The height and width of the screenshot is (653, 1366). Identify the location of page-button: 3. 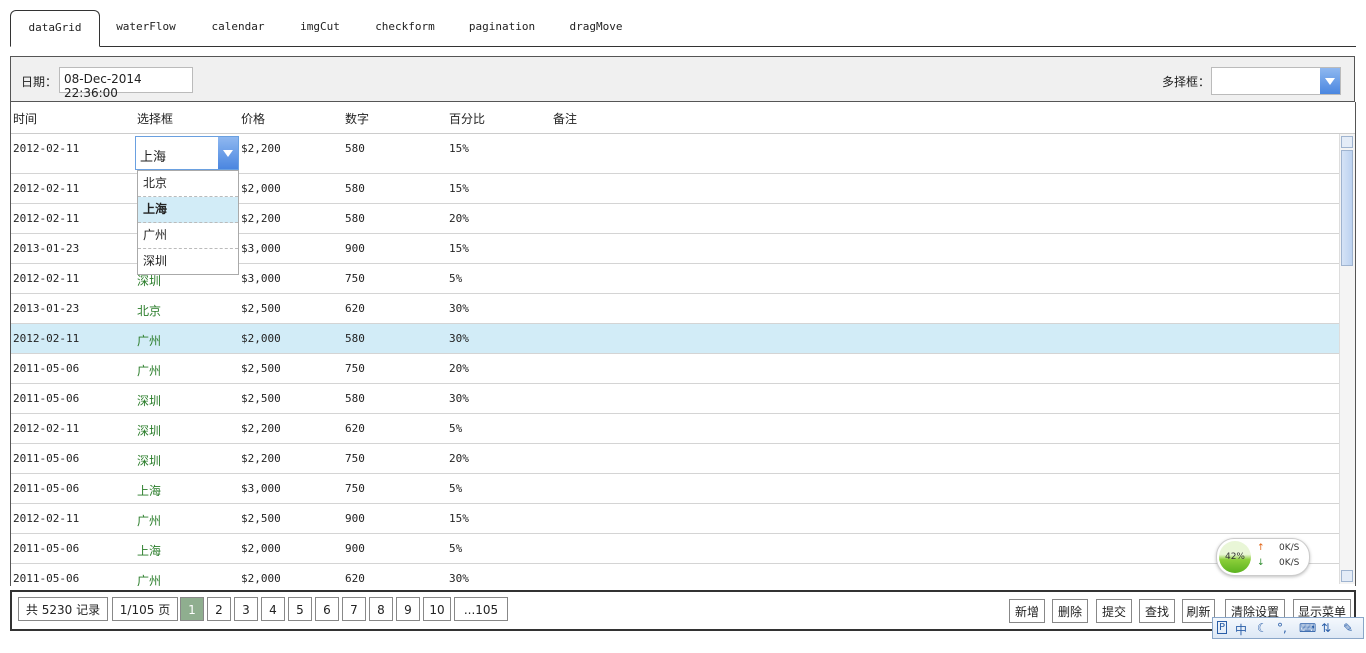
(246, 609).